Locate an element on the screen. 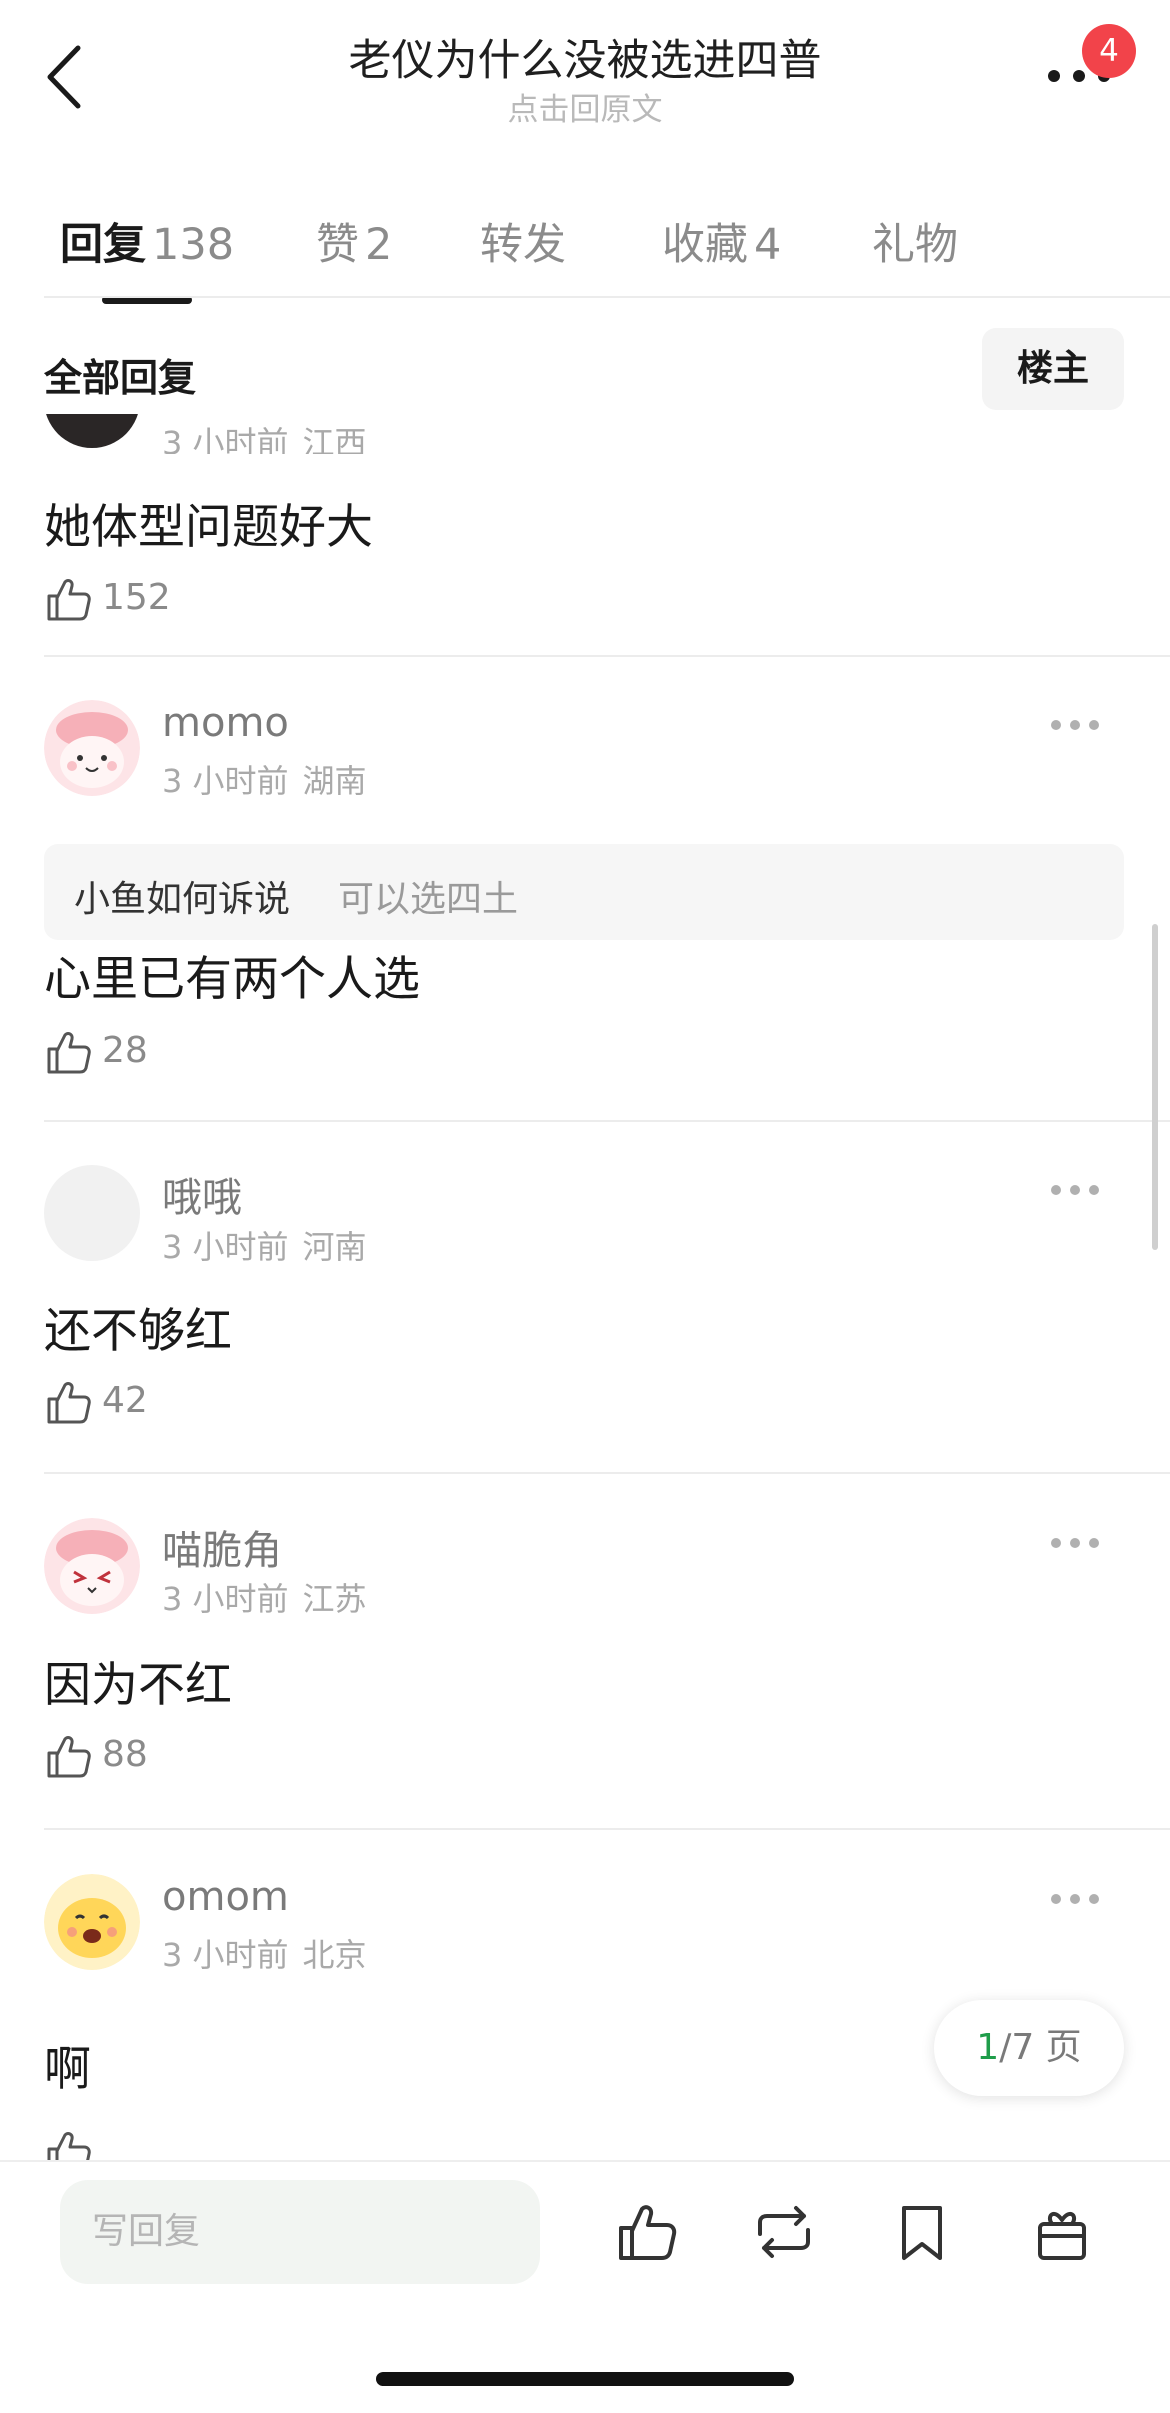 The width and height of the screenshot is (1170, 2413). tabs-divider is located at coordinates (607, 297).